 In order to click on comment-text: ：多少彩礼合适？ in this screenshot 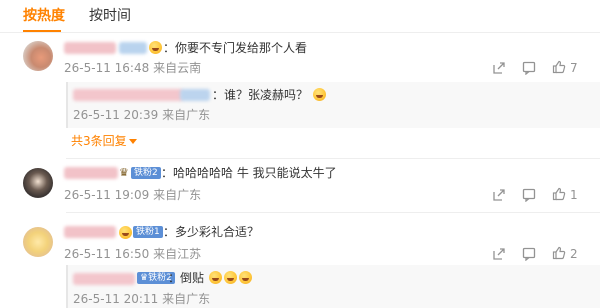, I will do `click(211, 232)`.